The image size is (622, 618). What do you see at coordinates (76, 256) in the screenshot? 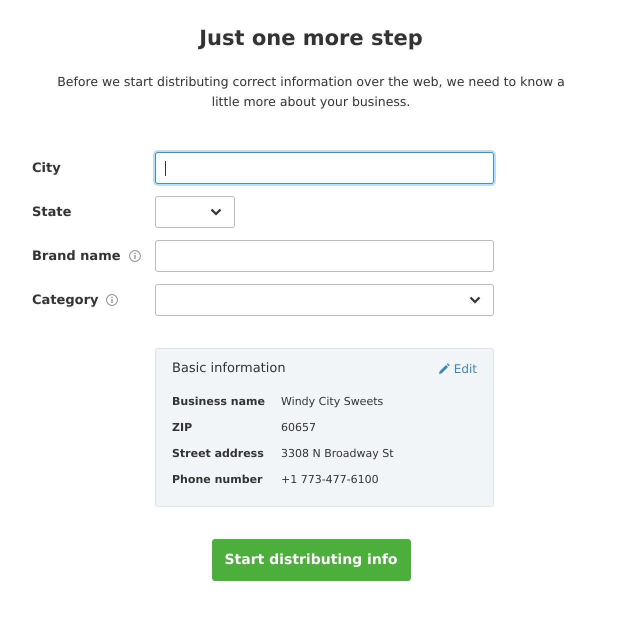
I see `field-label: Brand name` at bounding box center [76, 256].